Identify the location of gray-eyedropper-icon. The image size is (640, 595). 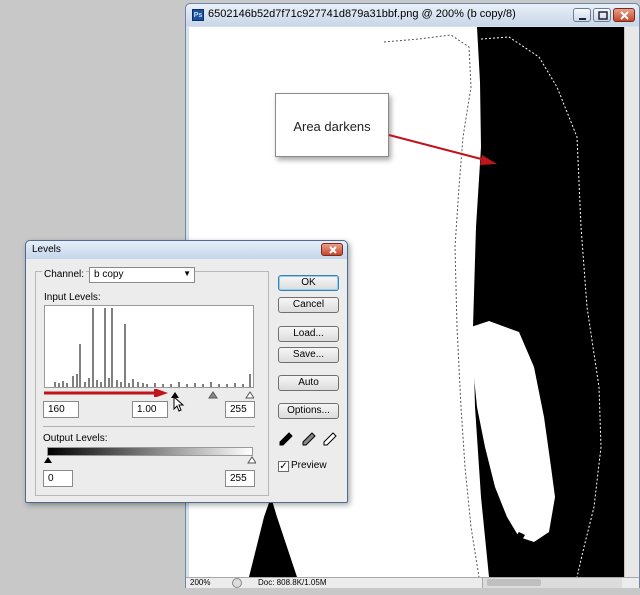
(309, 439).